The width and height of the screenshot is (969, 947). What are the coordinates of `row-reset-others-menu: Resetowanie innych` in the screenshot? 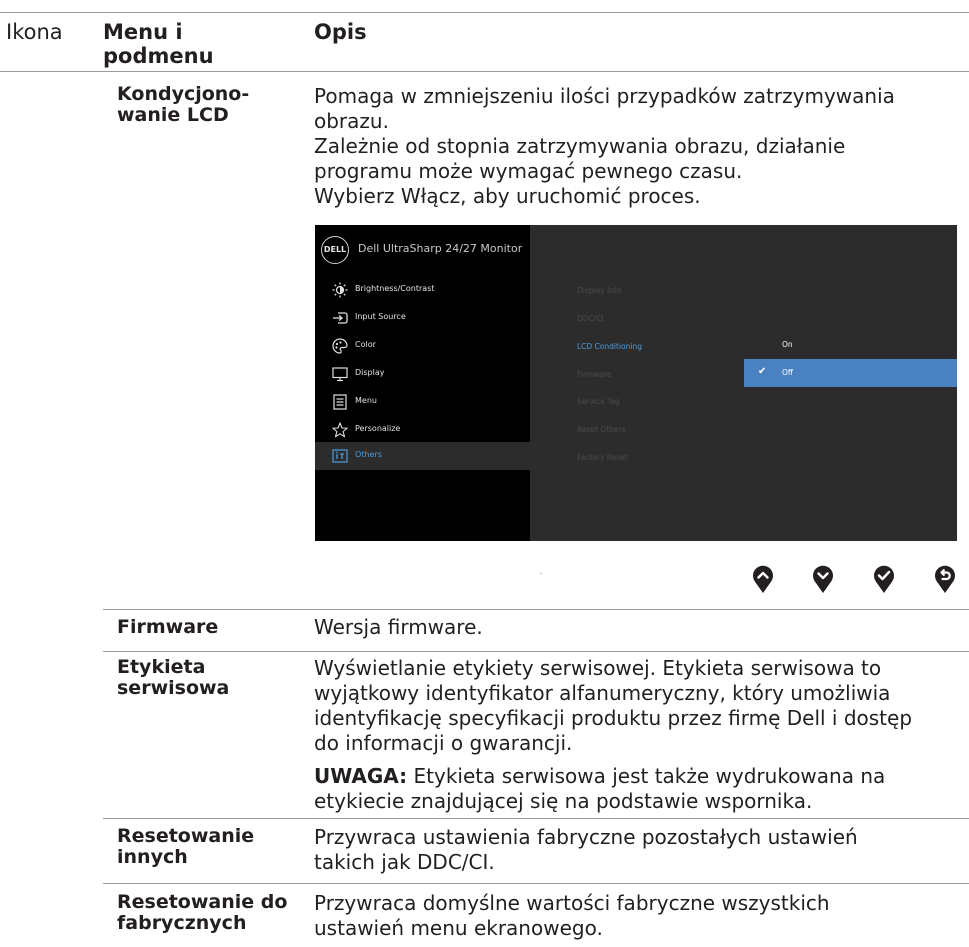 It's located at (185, 847).